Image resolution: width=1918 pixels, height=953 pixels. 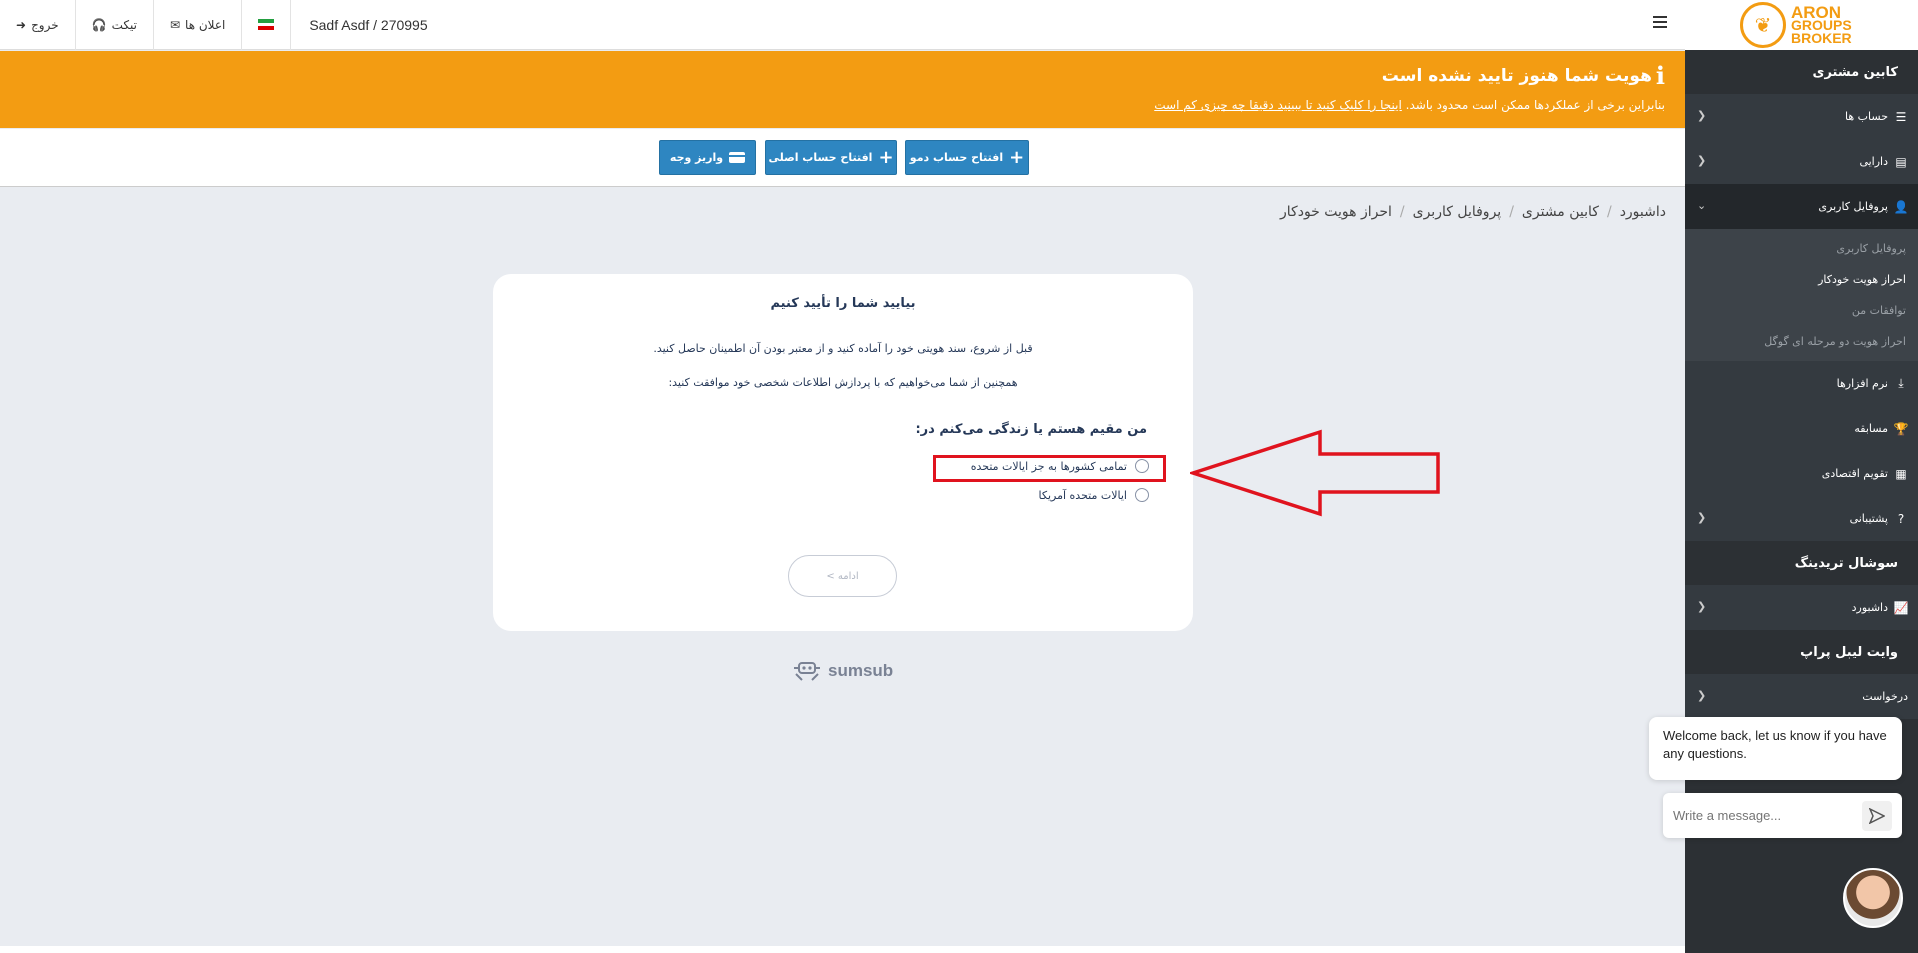 What do you see at coordinates (1142, 495) in the screenshot?
I see `radio-button` at bounding box center [1142, 495].